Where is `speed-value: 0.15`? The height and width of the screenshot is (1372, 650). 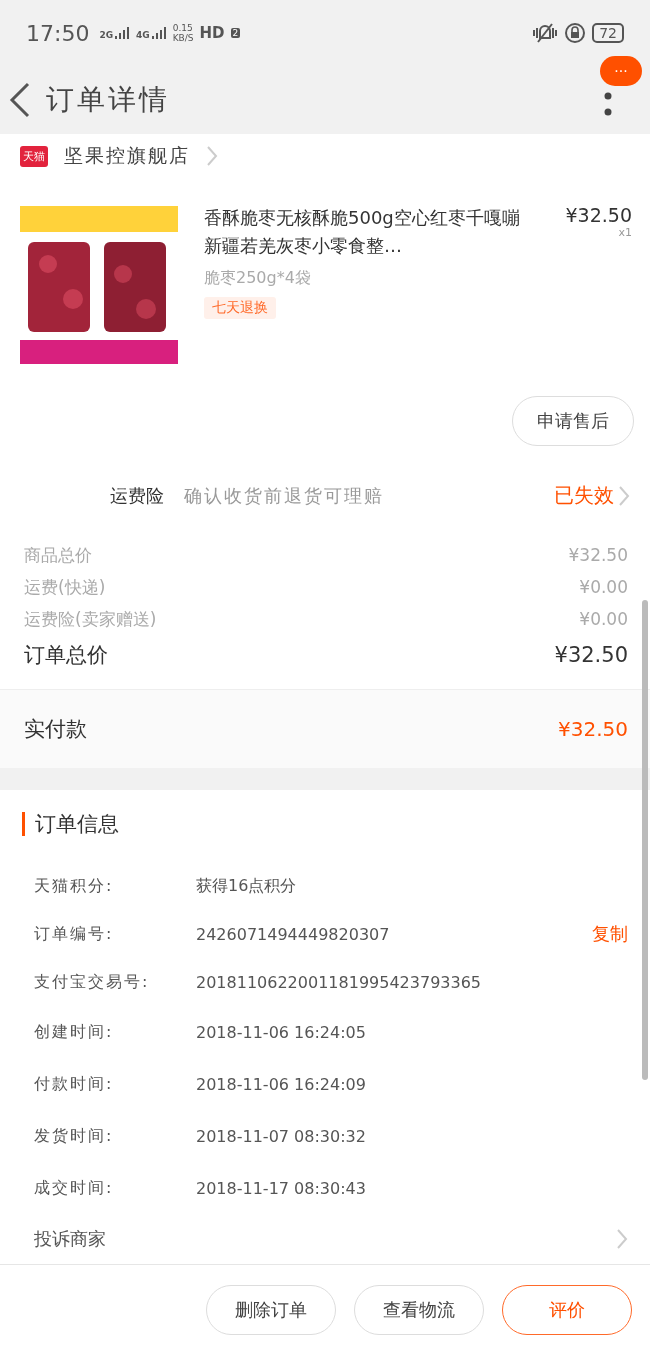 speed-value: 0.15 is located at coordinates (183, 28).